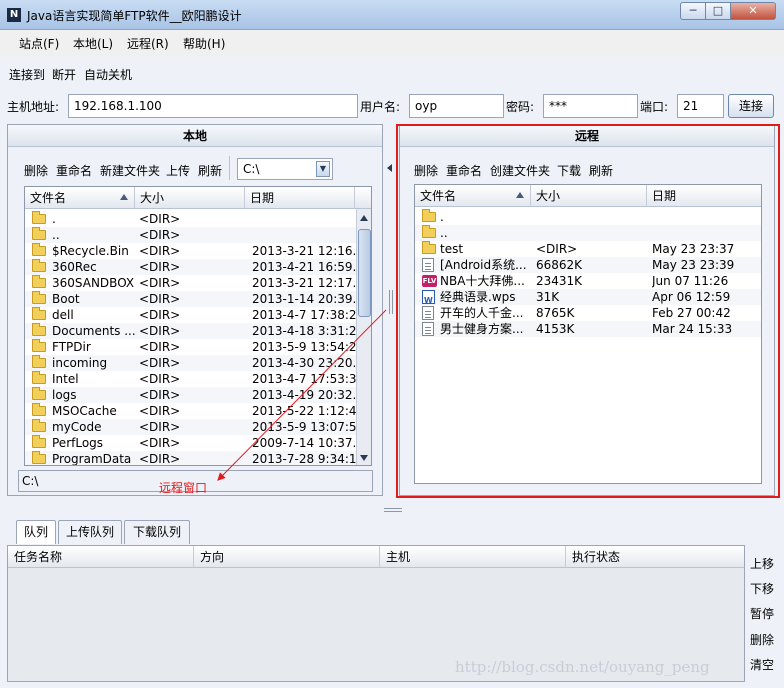 The image size is (784, 688). Describe the element at coordinates (520, 107) in the screenshot. I see `password-label: 密码:` at that location.